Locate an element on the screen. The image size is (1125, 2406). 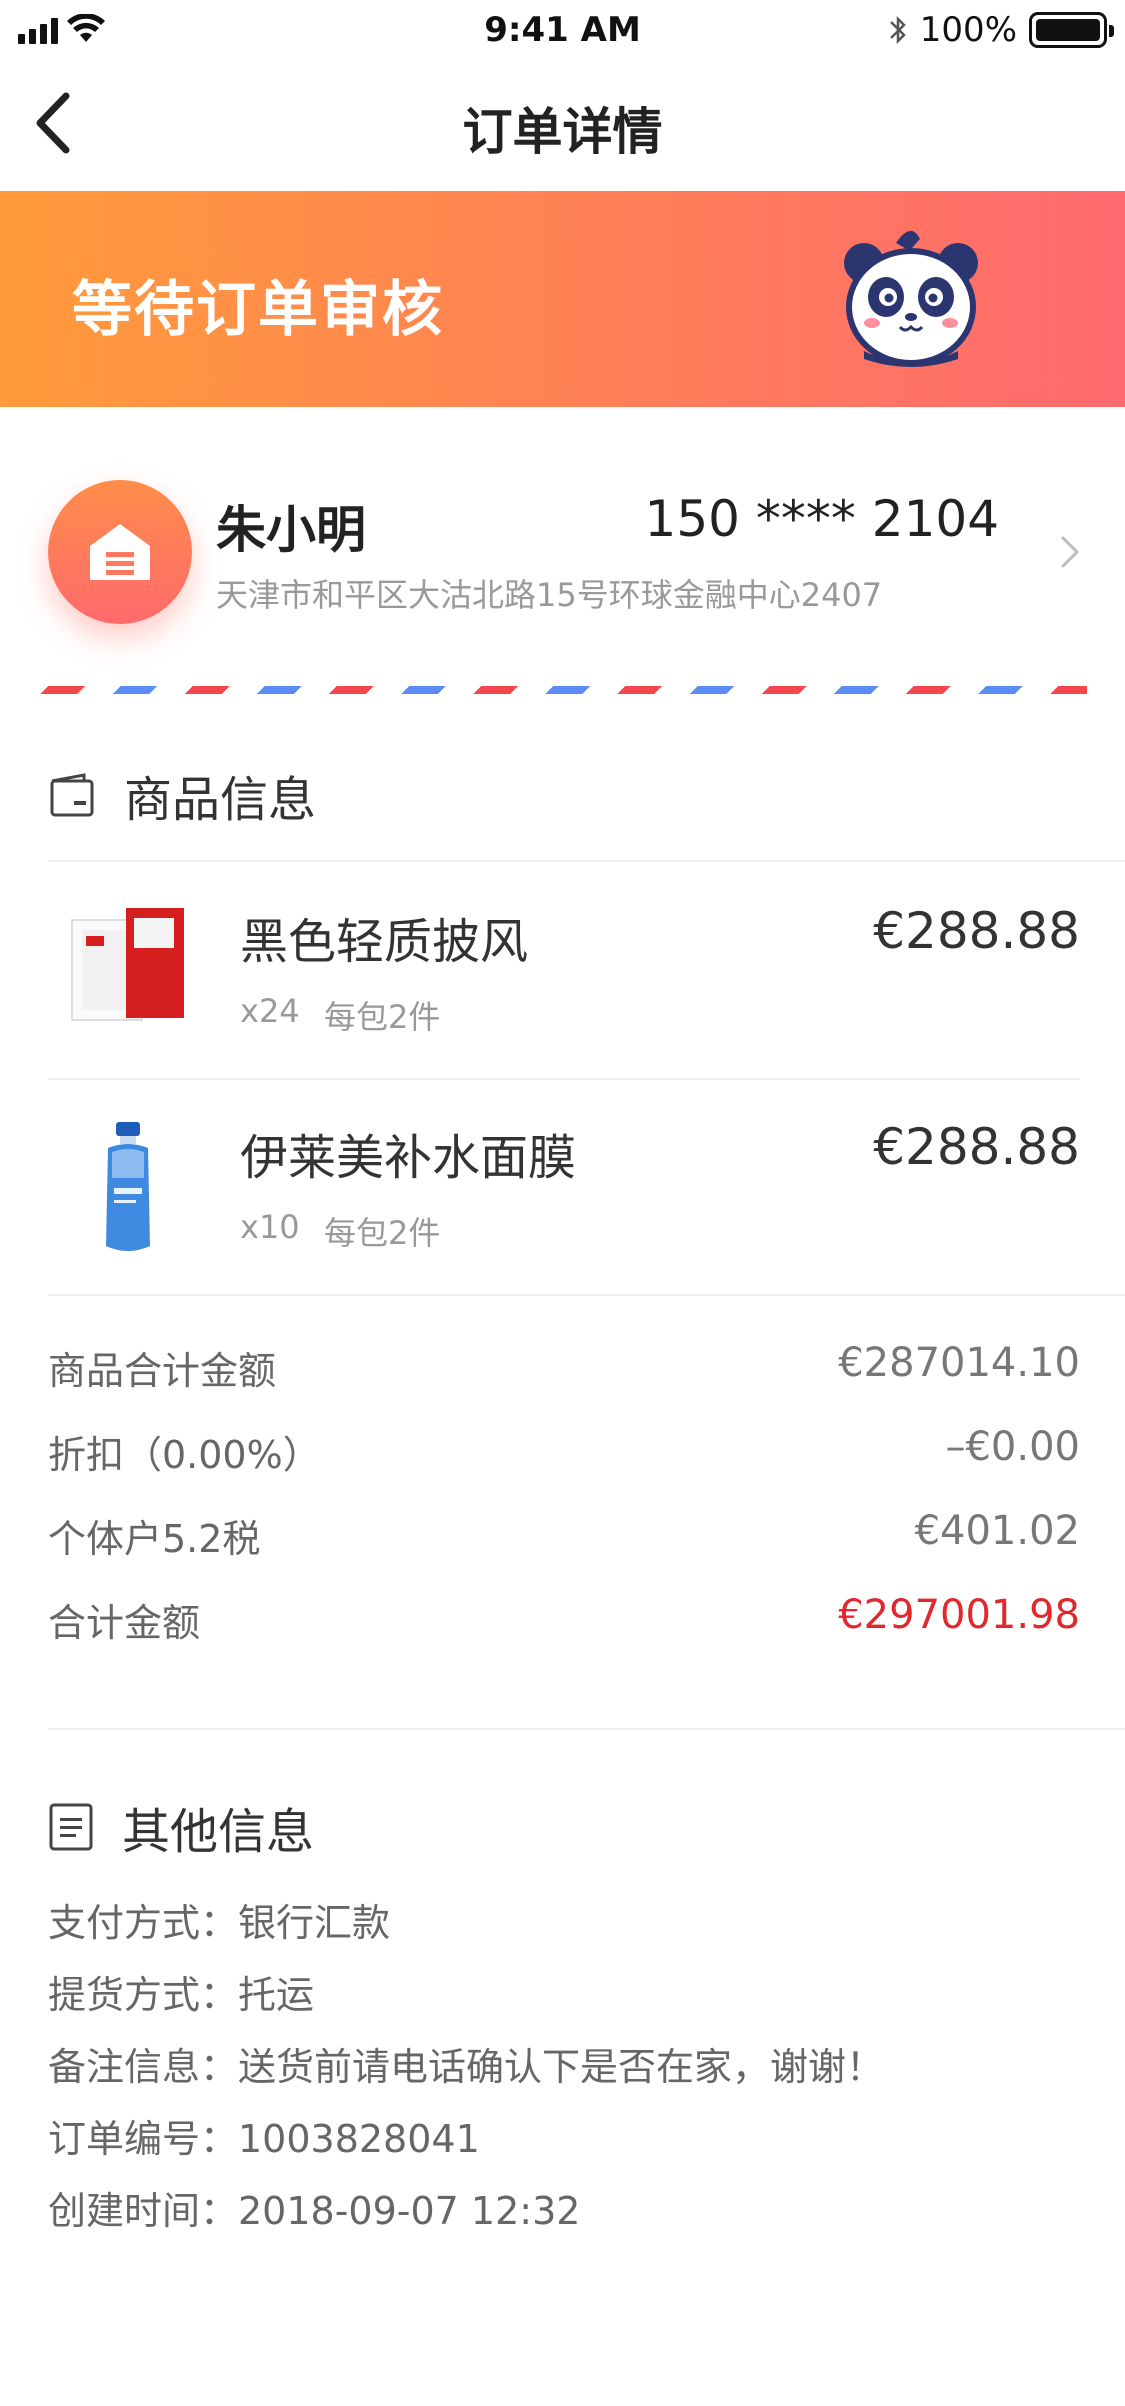
document-icon is located at coordinates (71, 1827).